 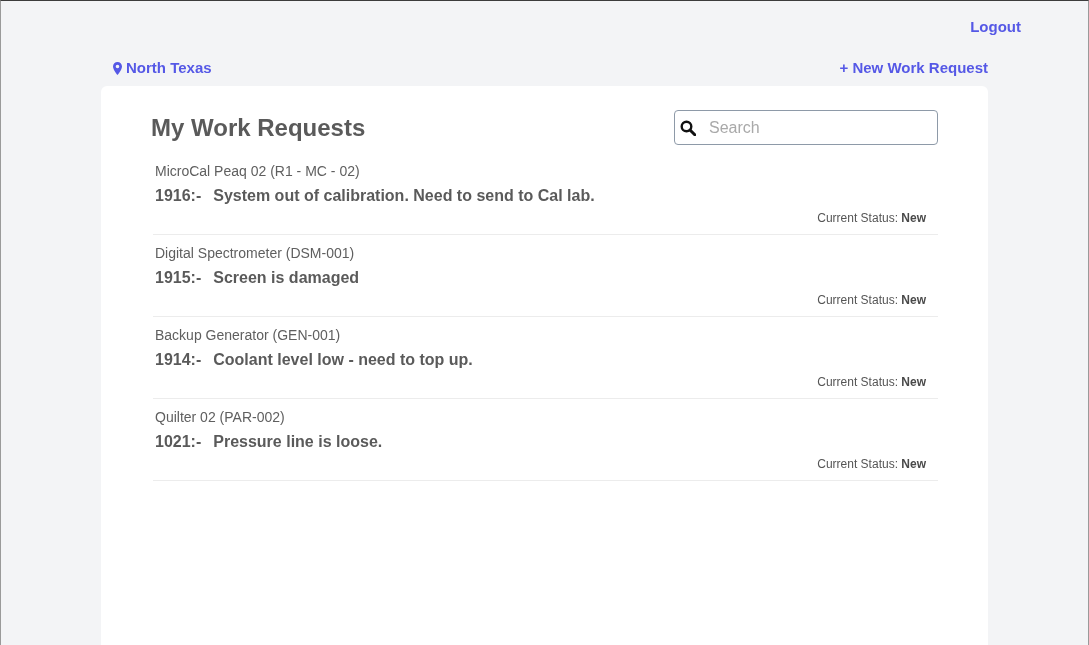 I want to click on page-title: My Work Requests, so click(x=258, y=127).